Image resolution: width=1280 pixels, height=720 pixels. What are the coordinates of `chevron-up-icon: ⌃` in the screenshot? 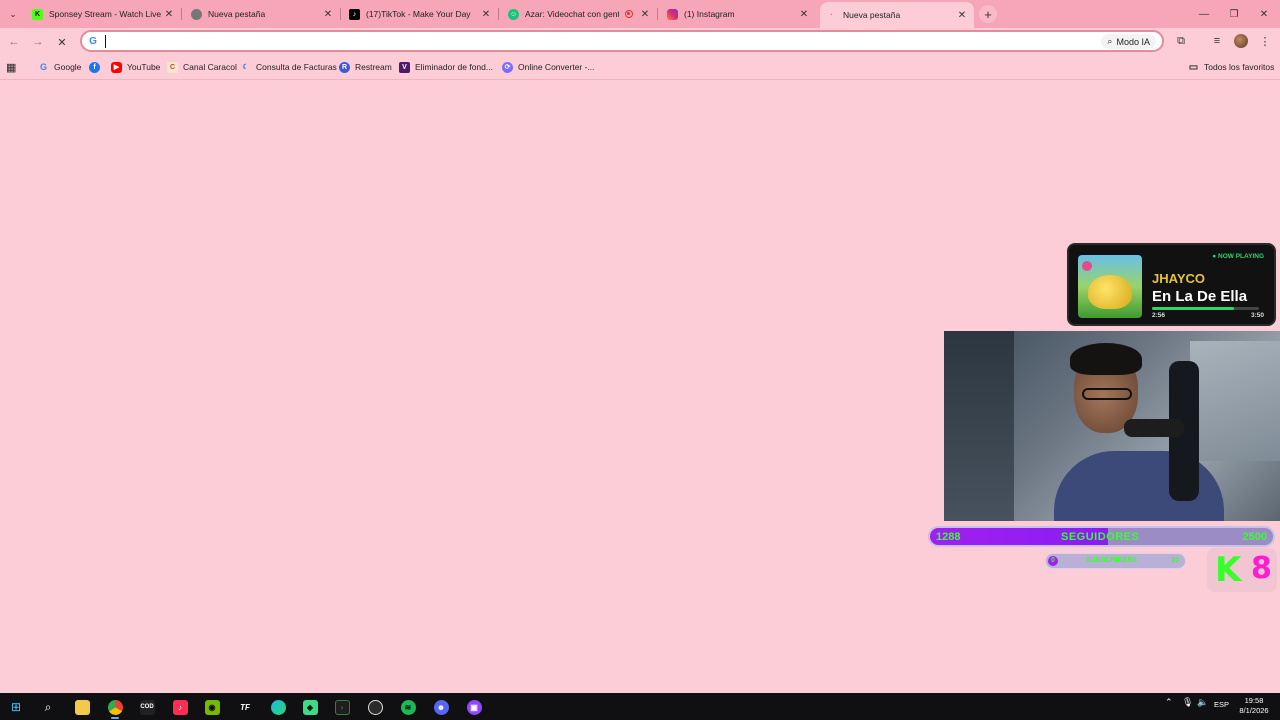 It's located at (1169, 702).